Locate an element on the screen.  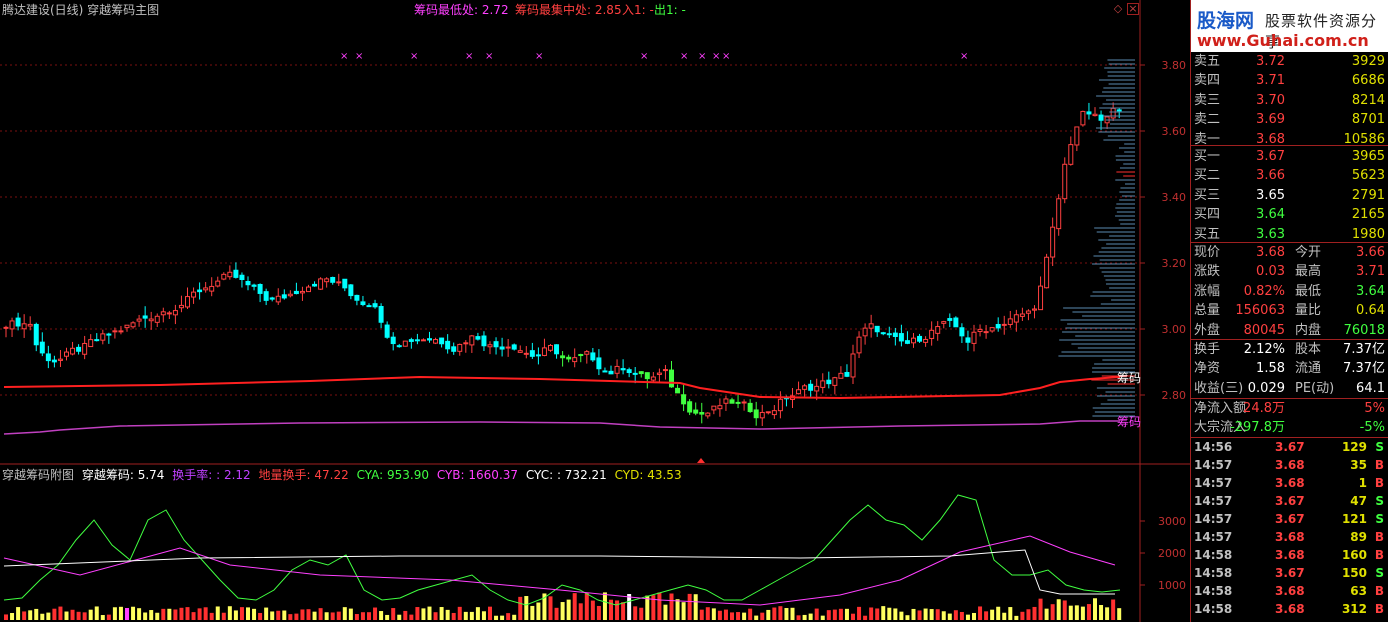
diamond-icon: ◇ is located at coordinates (1118, 9).